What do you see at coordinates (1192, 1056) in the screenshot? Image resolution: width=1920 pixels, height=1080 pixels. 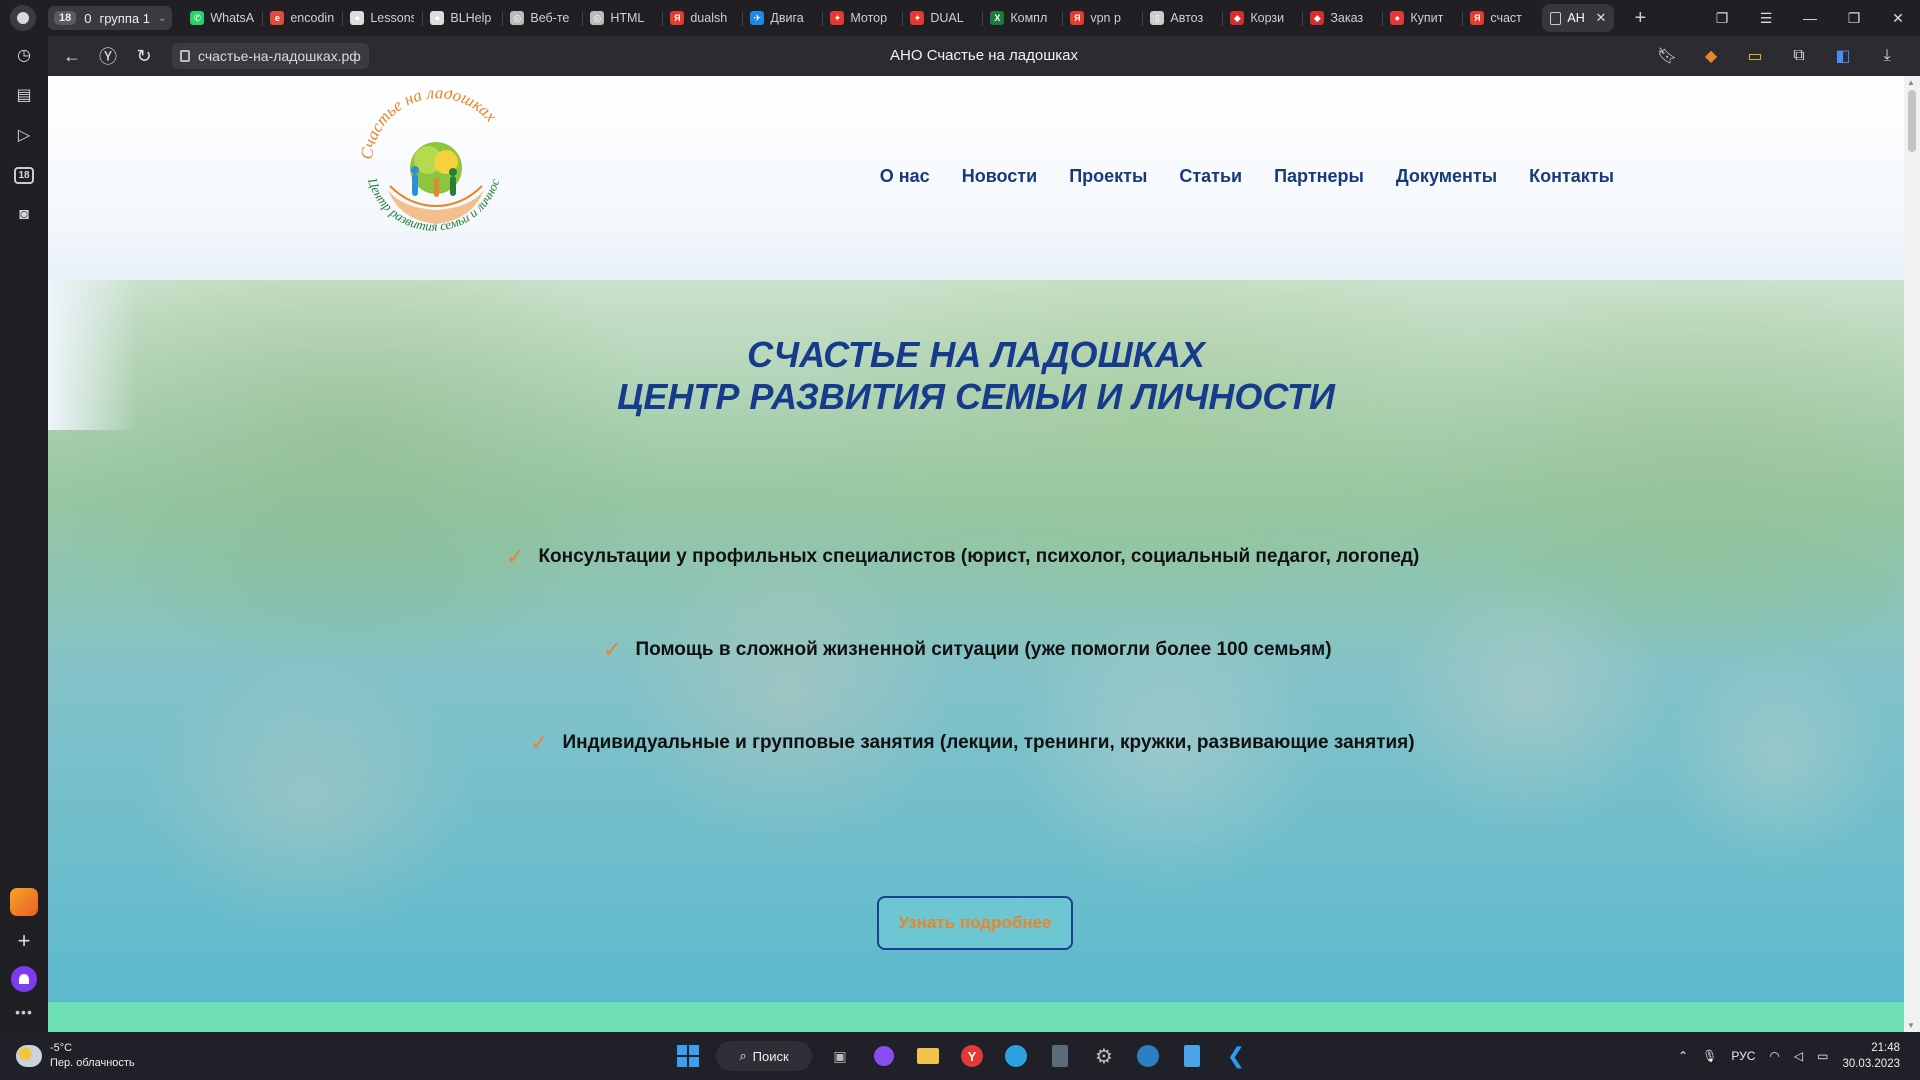 I see `notepad-icon` at bounding box center [1192, 1056].